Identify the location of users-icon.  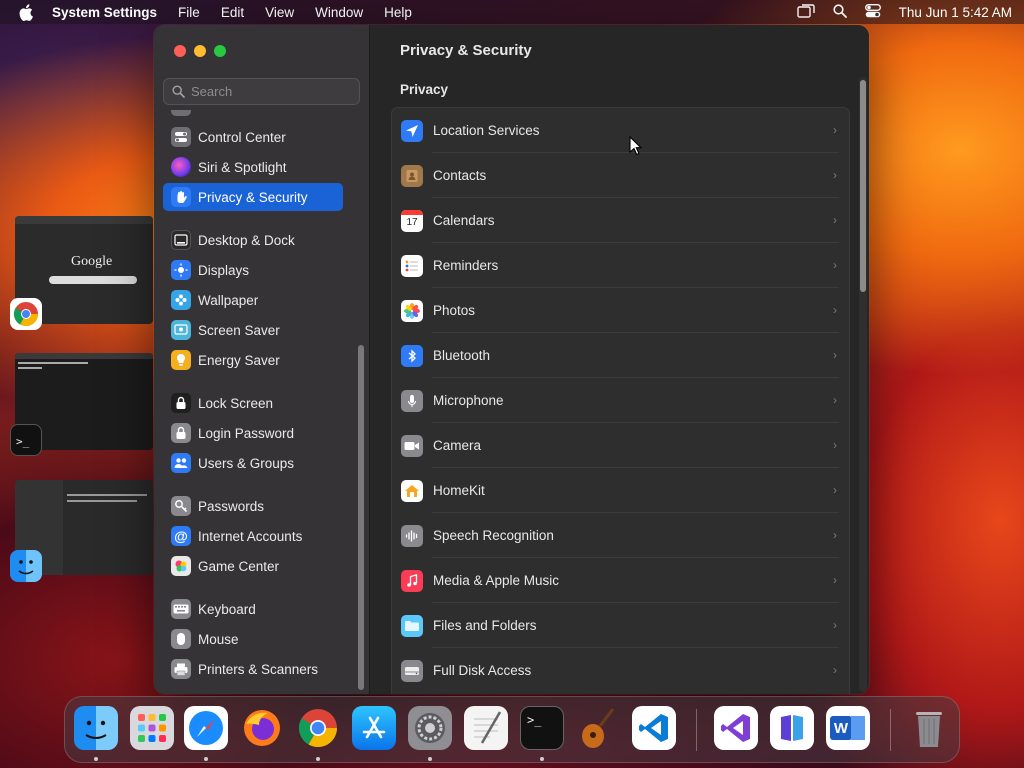
(181, 463).